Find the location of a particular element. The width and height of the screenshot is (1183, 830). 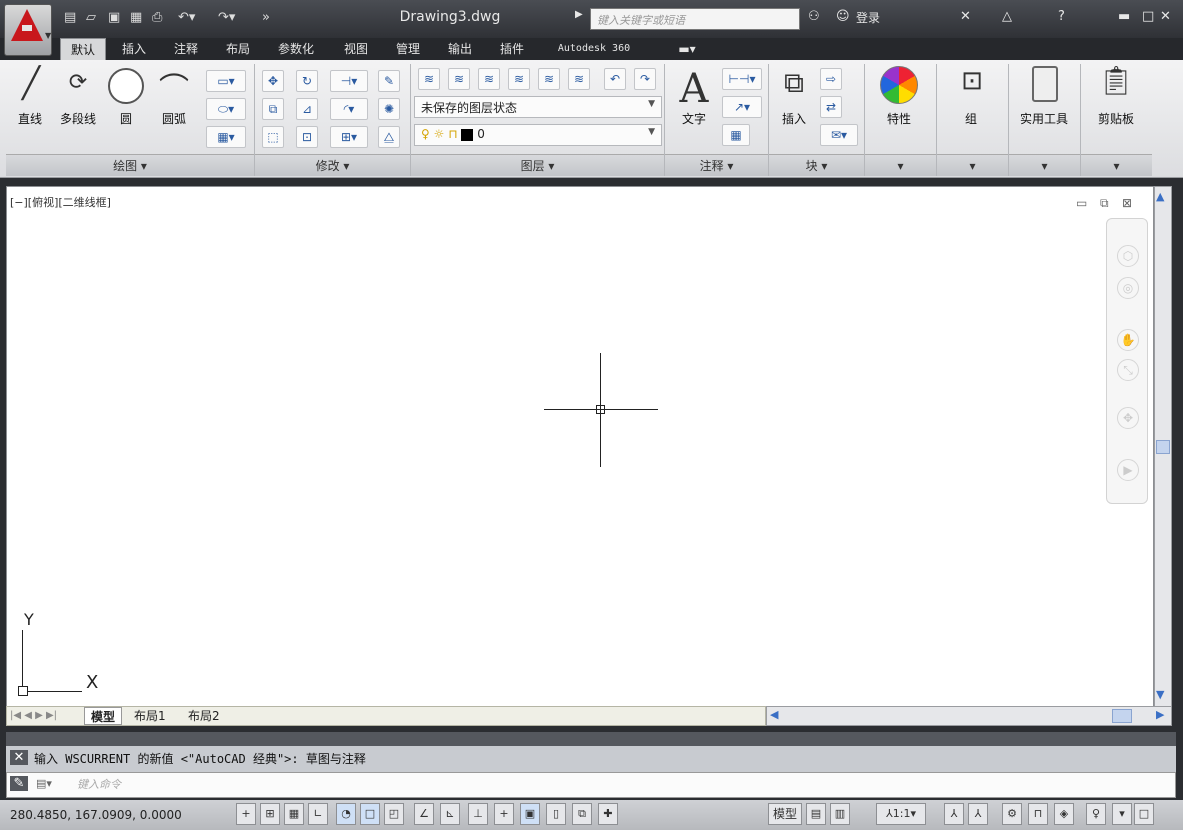

arc-icon: ⌒ is located at coordinates (174, 86).